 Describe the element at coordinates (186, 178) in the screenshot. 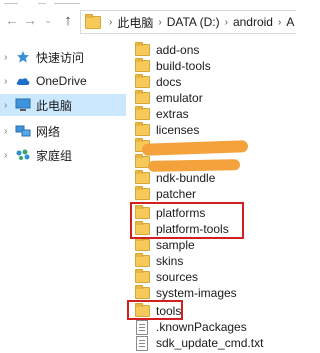

I see `file-name: ndk-bundle` at that location.